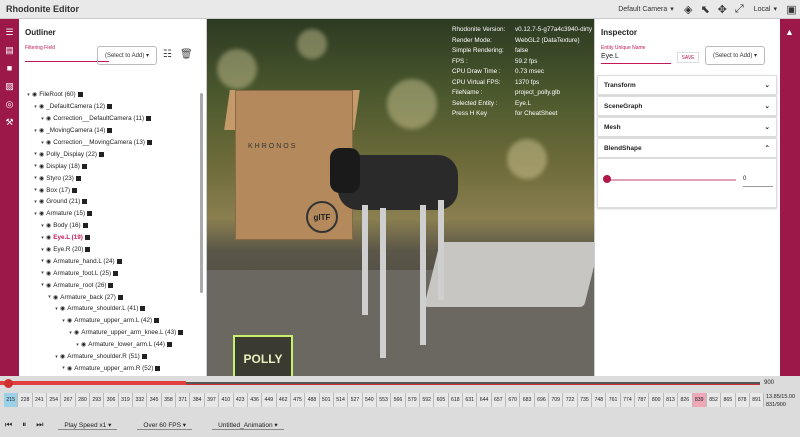 The height and width of the screenshot is (437, 800). Describe the element at coordinates (112, 154) in the screenshot. I see `tree-item: ▾ ◉ Polly_Display (22)` at that location.